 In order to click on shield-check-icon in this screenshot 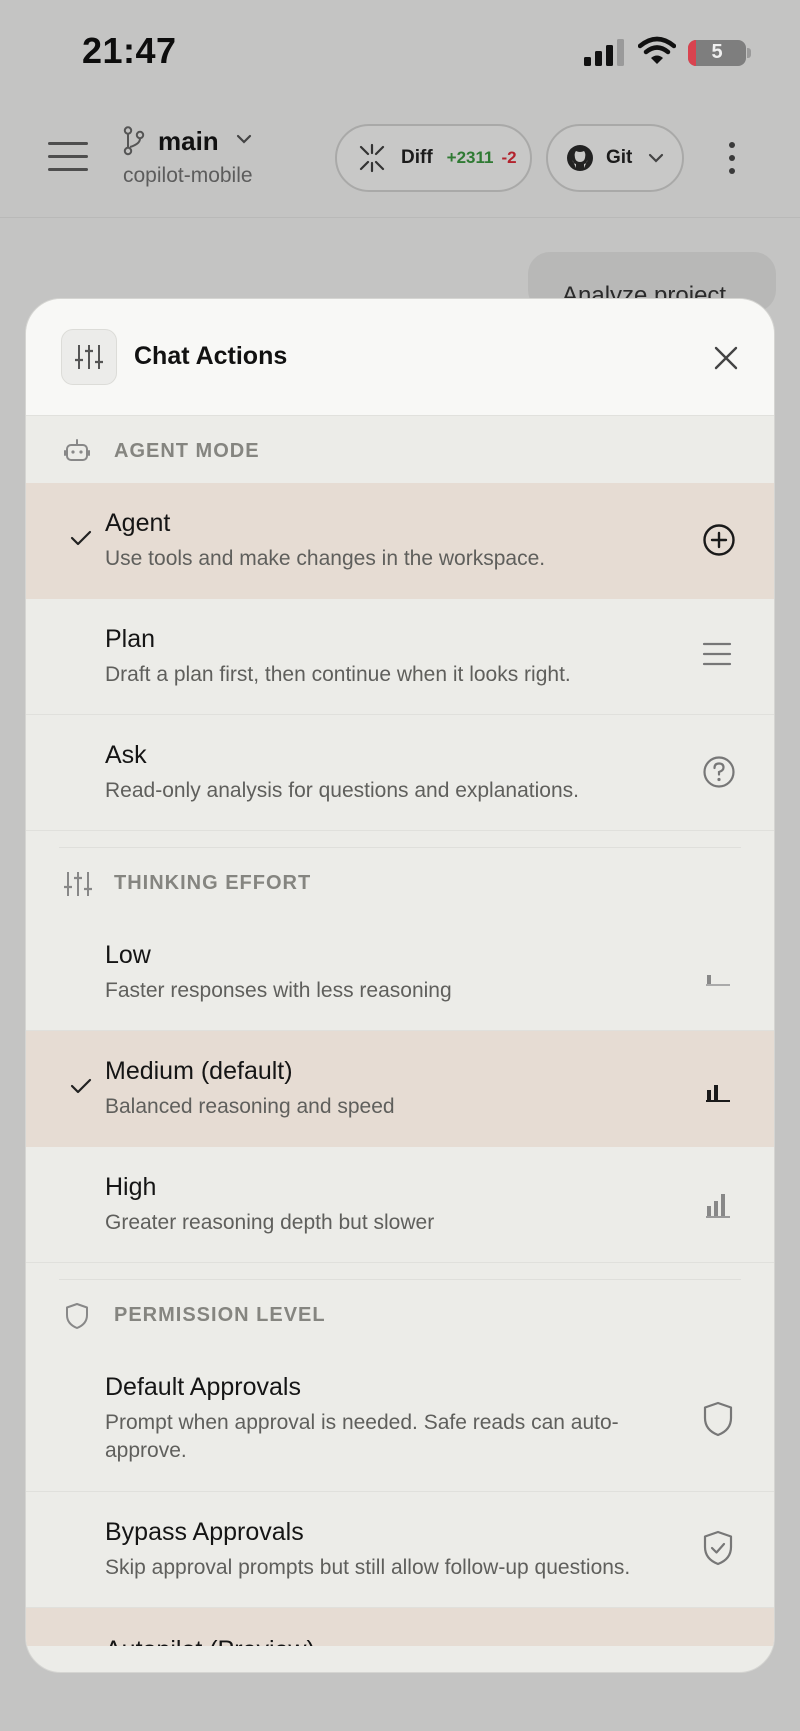, I will do `click(718, 1548)`.